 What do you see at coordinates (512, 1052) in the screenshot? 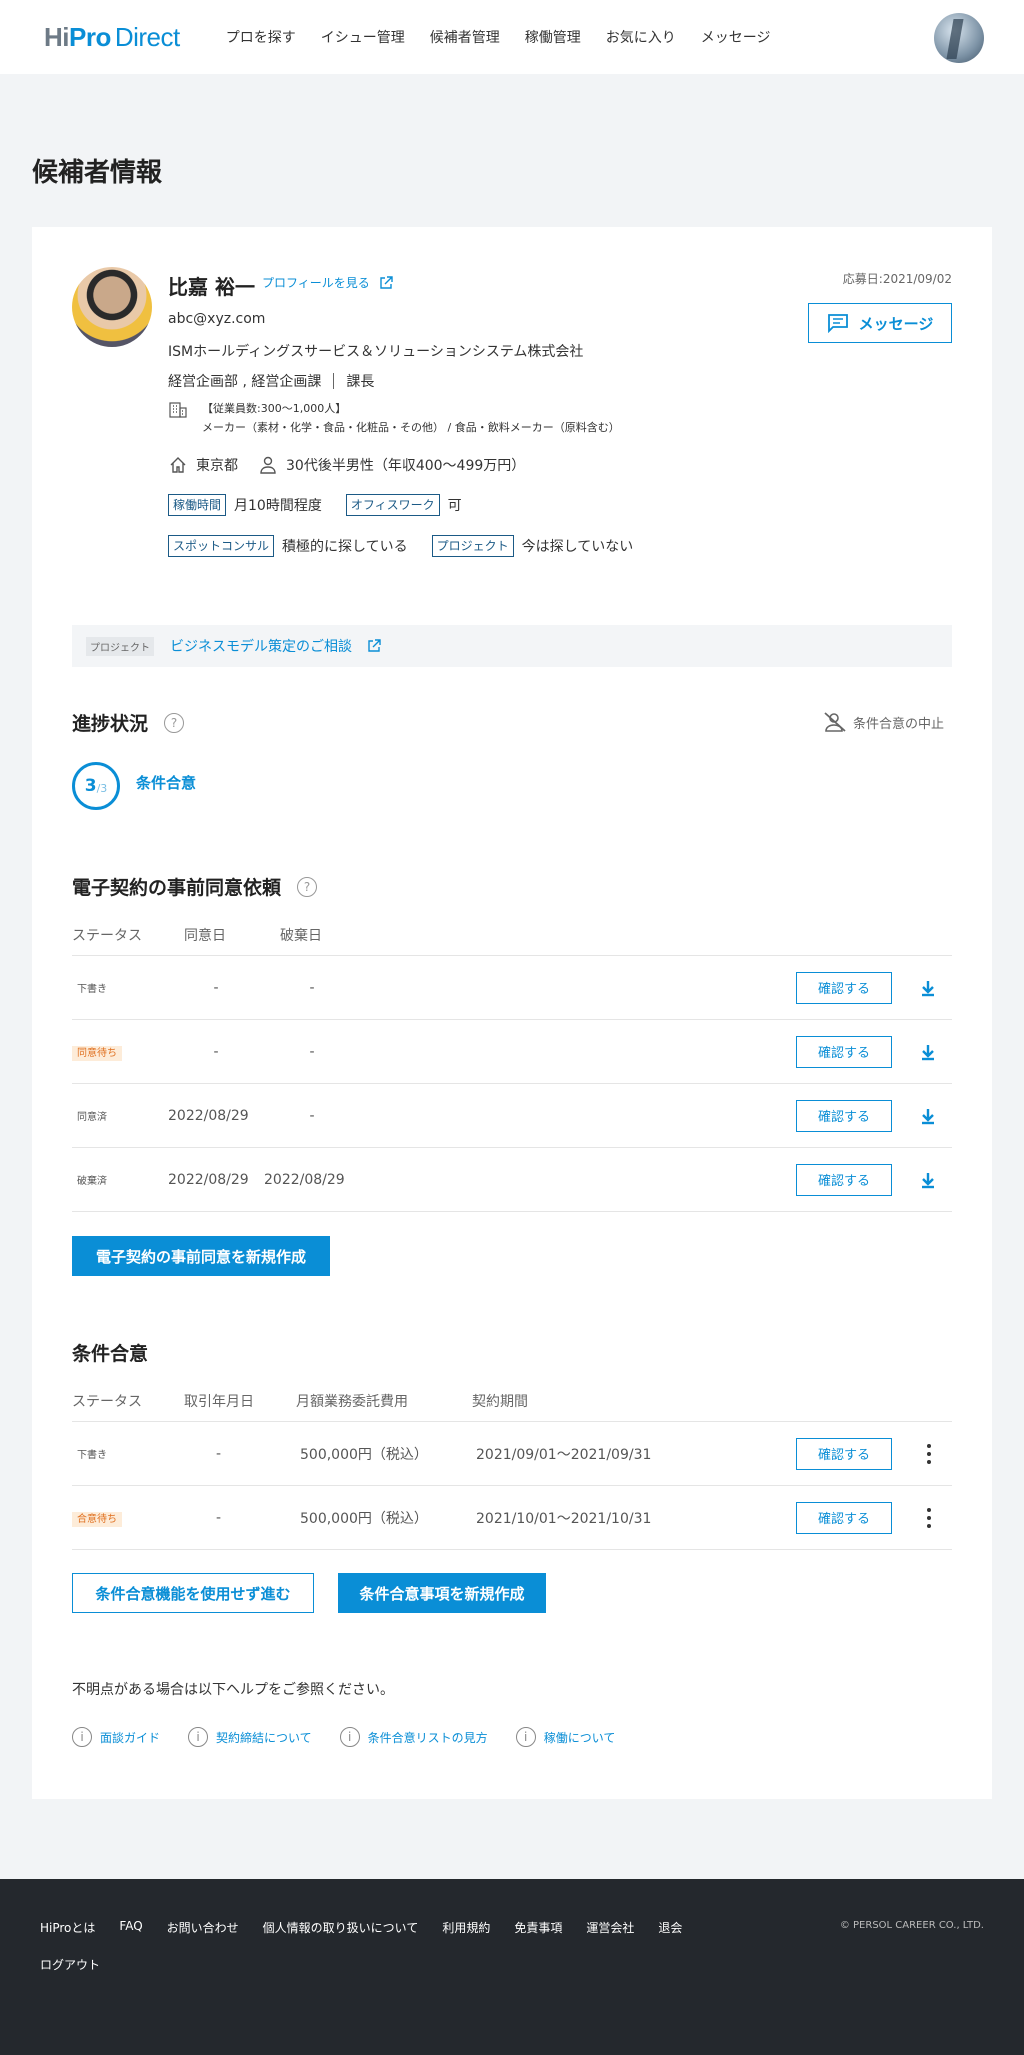
I see `table-row: 同意待ち - - 確認する` at bounding box center [512, 1052].